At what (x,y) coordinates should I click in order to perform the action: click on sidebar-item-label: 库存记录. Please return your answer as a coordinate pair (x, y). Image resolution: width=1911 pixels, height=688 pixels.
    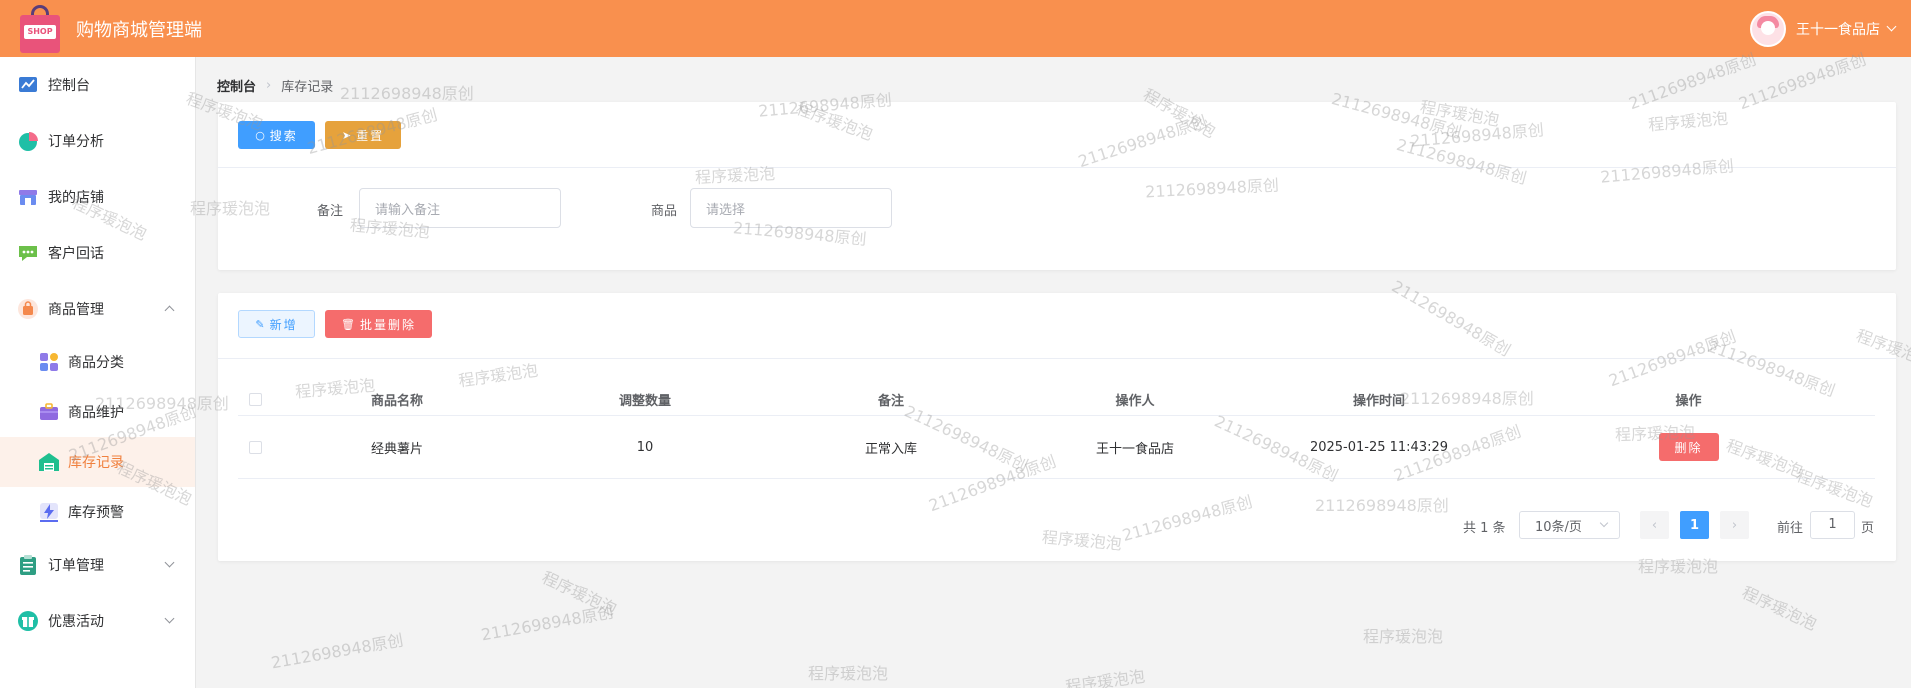
    Looking at the image, I should click on (96, 463).